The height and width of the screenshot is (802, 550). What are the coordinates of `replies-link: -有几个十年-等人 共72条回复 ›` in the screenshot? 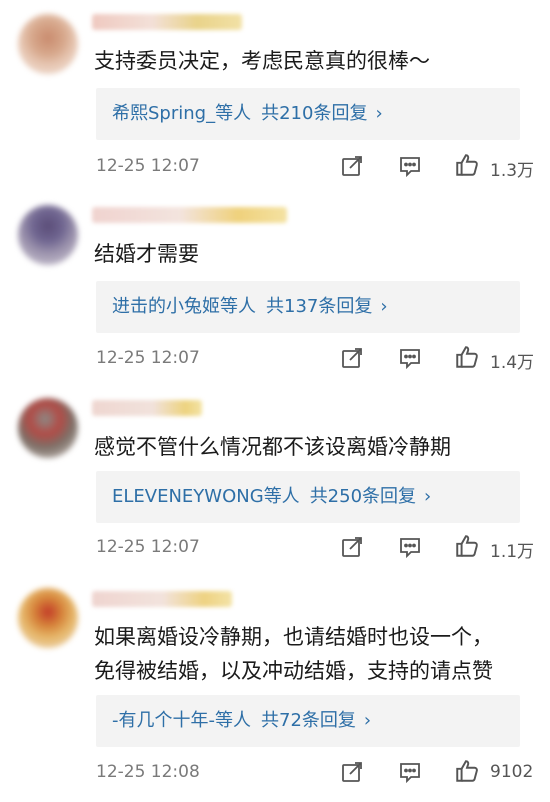 It's located at (308, 721).